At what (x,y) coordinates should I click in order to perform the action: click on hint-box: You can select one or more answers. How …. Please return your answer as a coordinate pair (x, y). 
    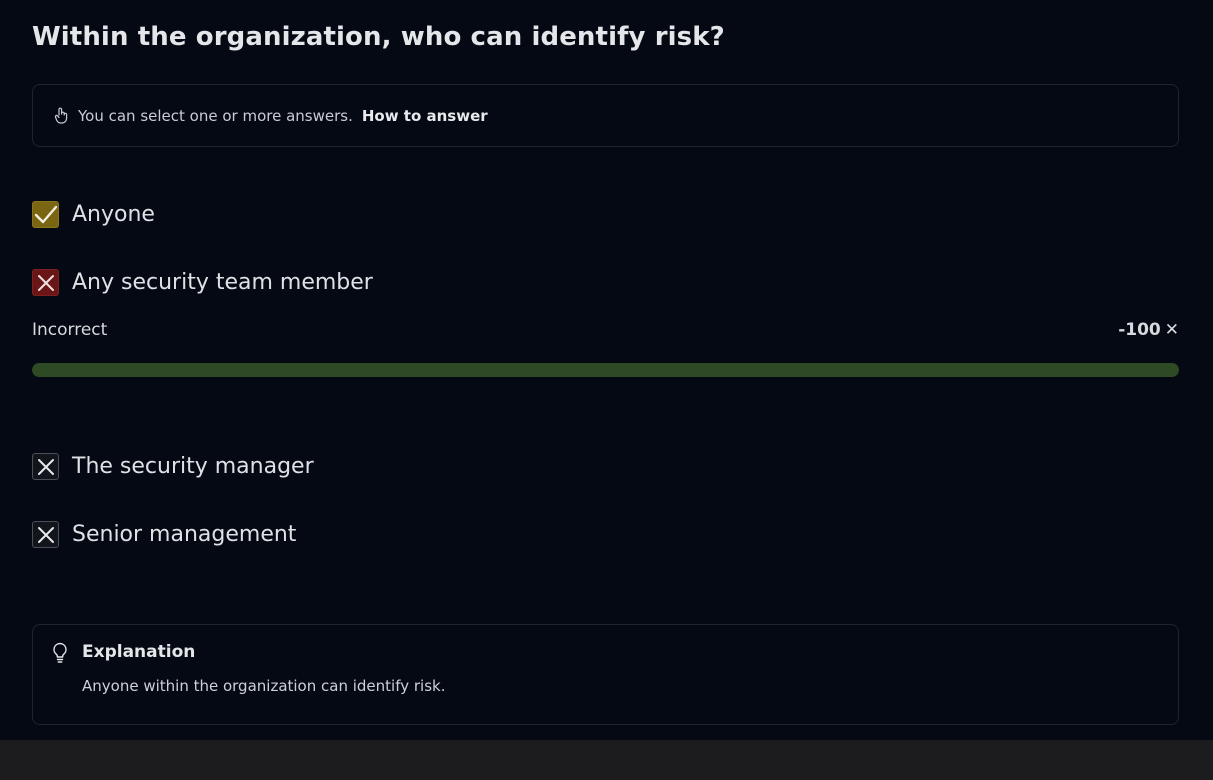
    Looking at the image, I should click on (605, 115).